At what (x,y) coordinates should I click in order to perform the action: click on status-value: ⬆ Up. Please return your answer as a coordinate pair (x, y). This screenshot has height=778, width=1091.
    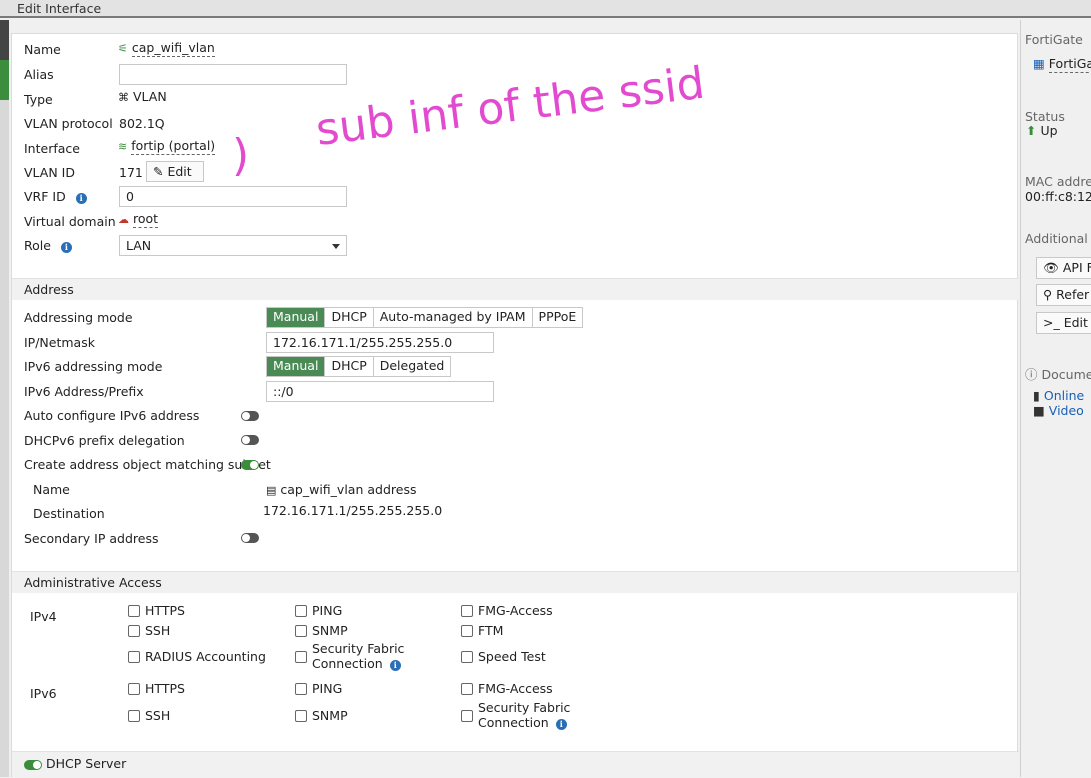
    Looking at the image, I should click on (1042, 130).